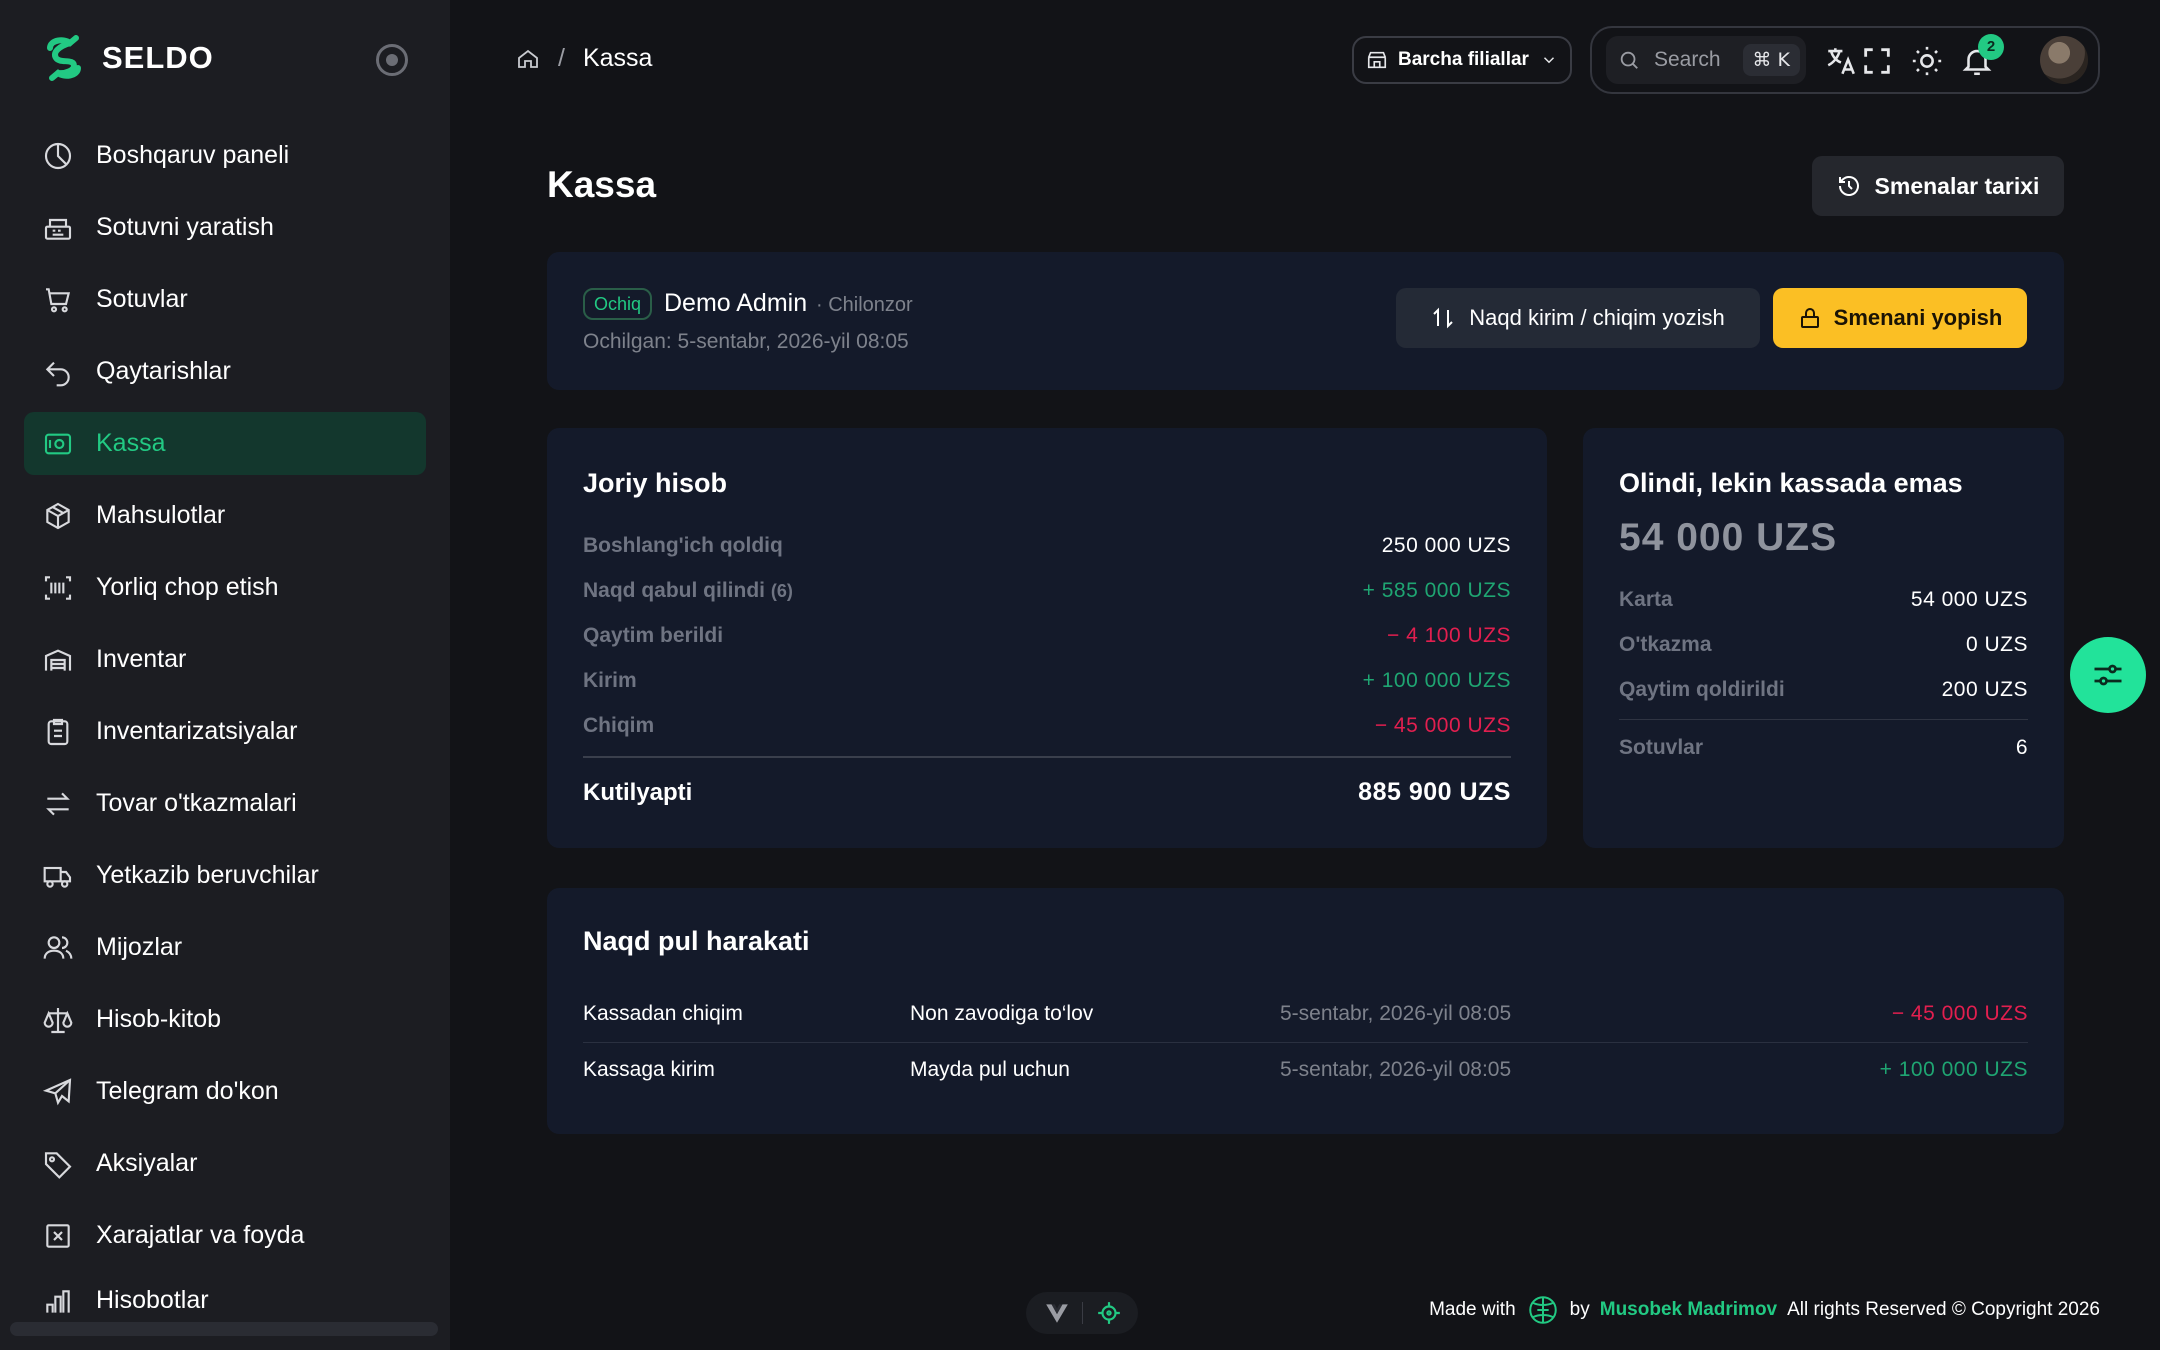  What do you see at coordinates (127, 58) in the screenshot?
I see `brand: SELDO` at bounding box center [127, 58].